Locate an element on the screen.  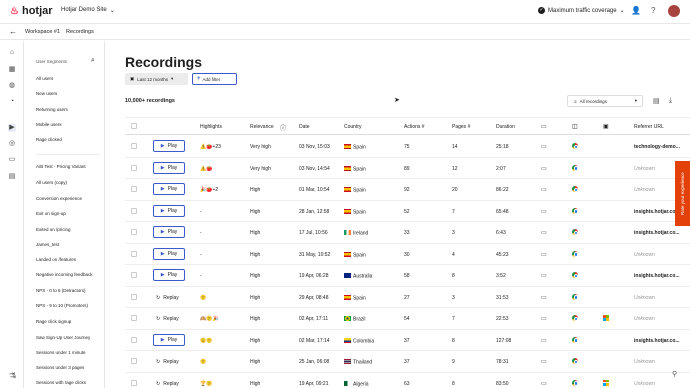
mouse-cursor-icon: ➤ is located at coordinates (397, 100).